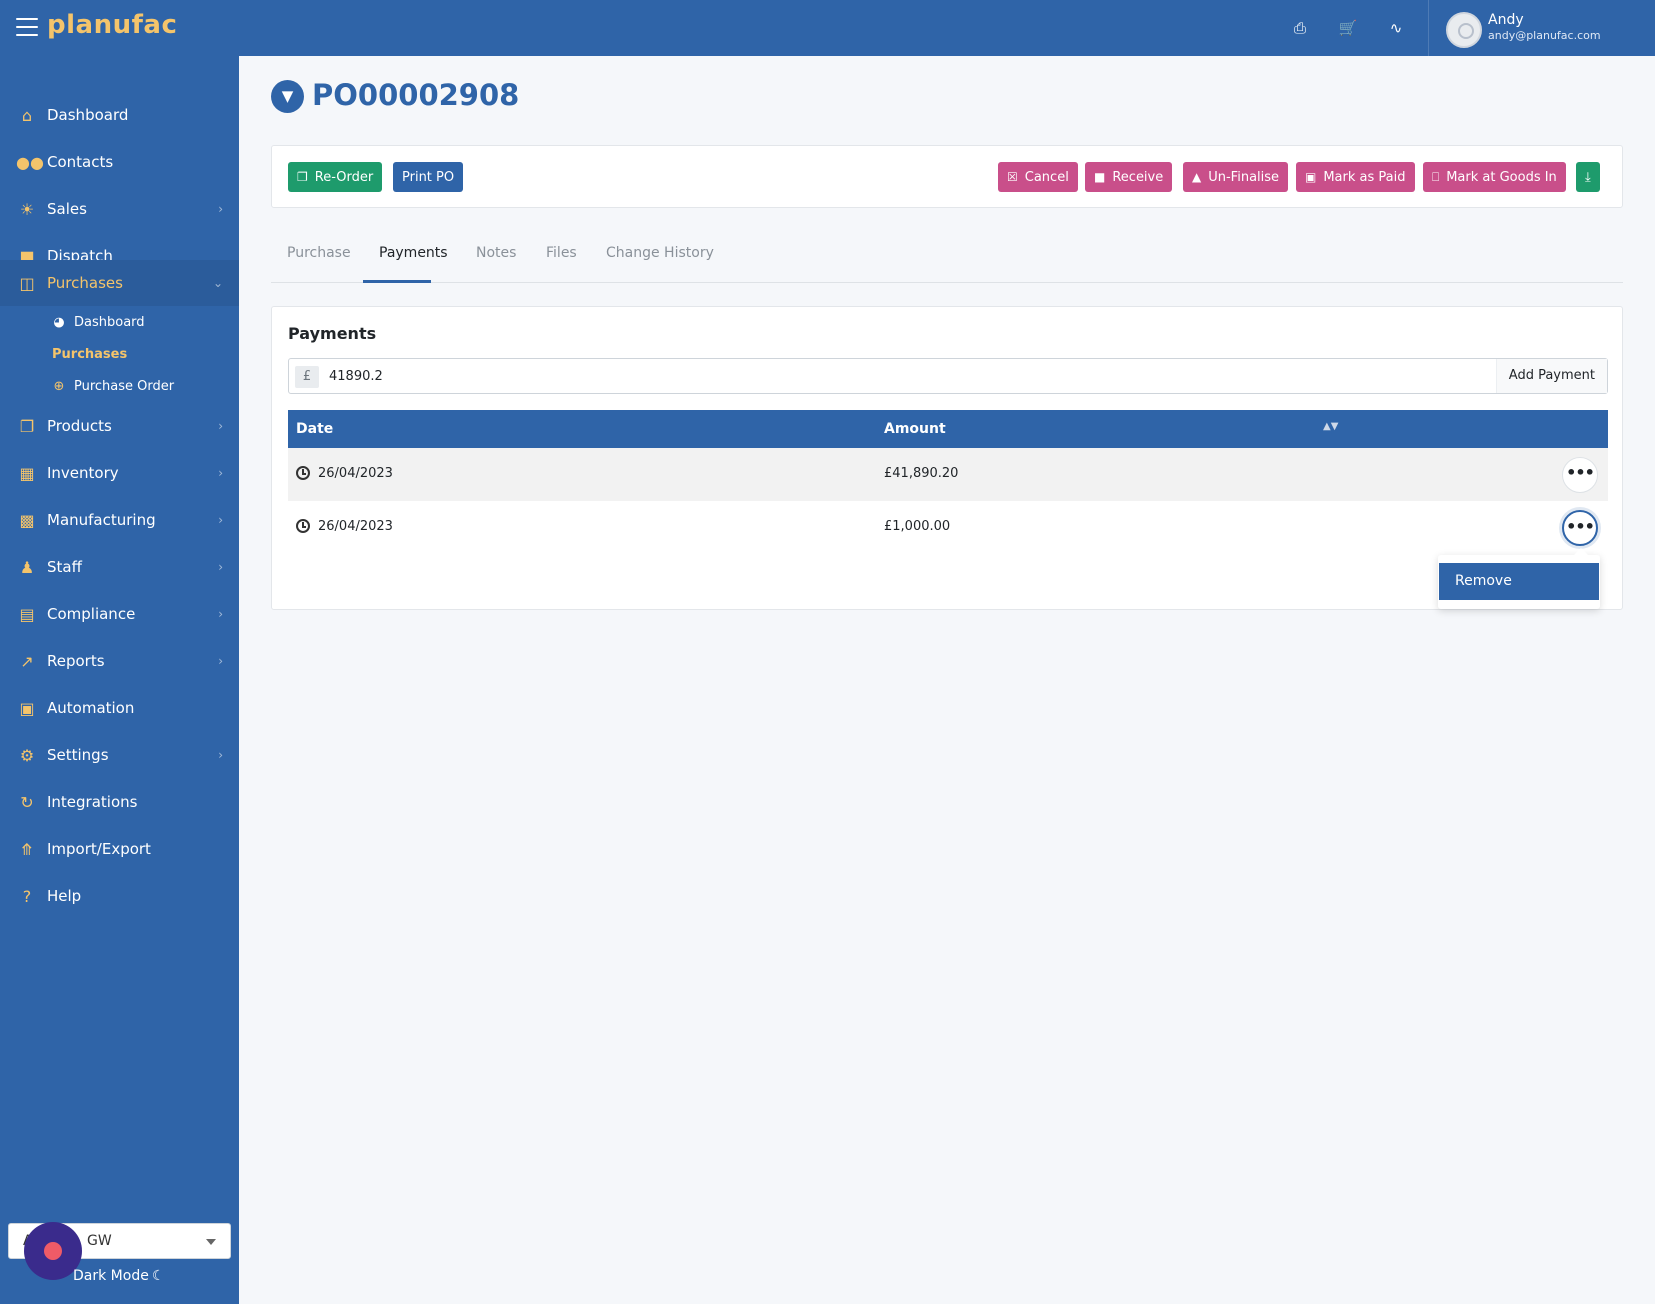 This screenshot has width=1655, height=1304. I want to click on remove-menu-item: Remove, so click(1519, 581).